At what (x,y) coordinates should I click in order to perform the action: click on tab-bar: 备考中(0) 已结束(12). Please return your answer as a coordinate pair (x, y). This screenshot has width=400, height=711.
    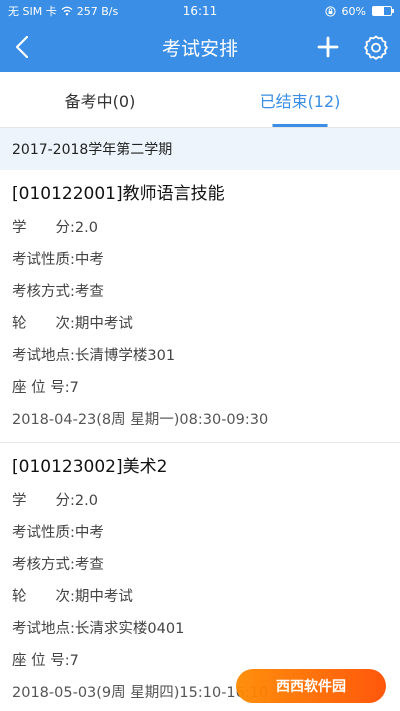
    Looking at the image, I should click on (200, 100).